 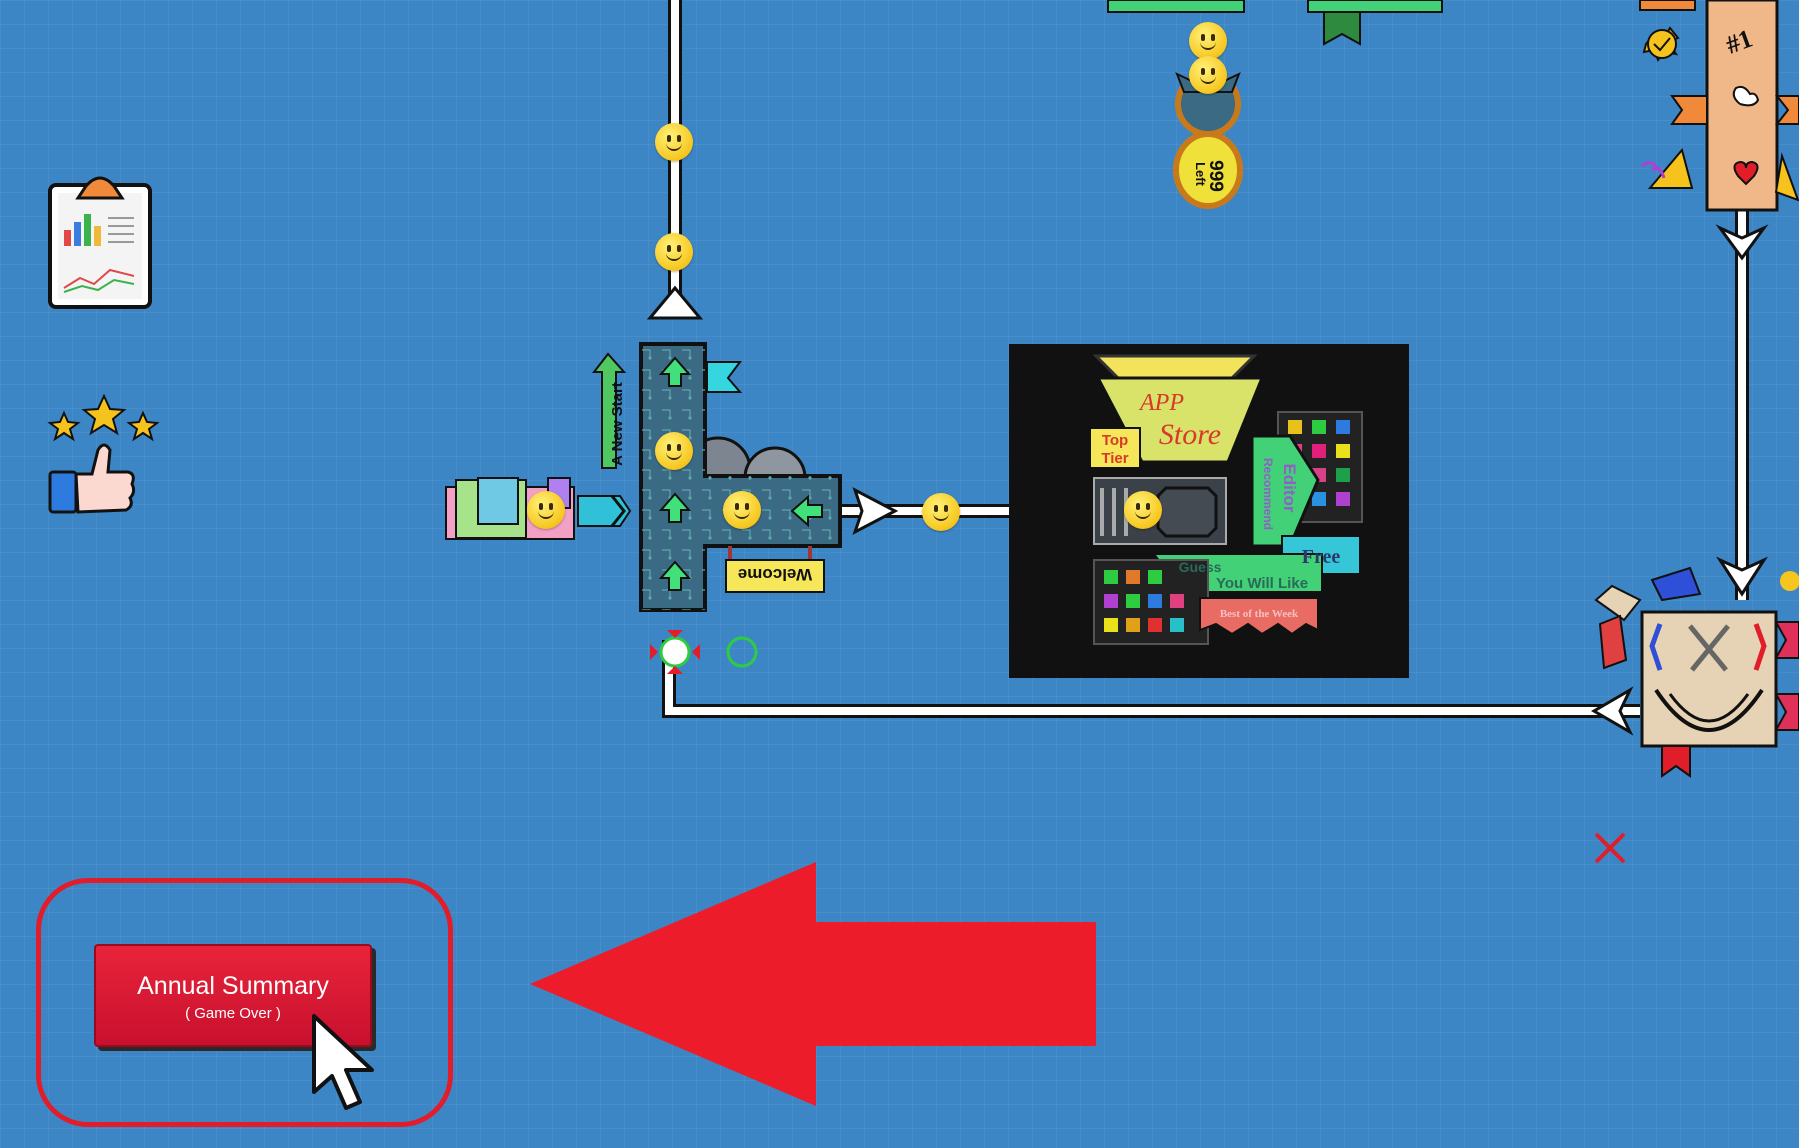 I want to click on tutorial-arrow, so click(x=813, y=984).